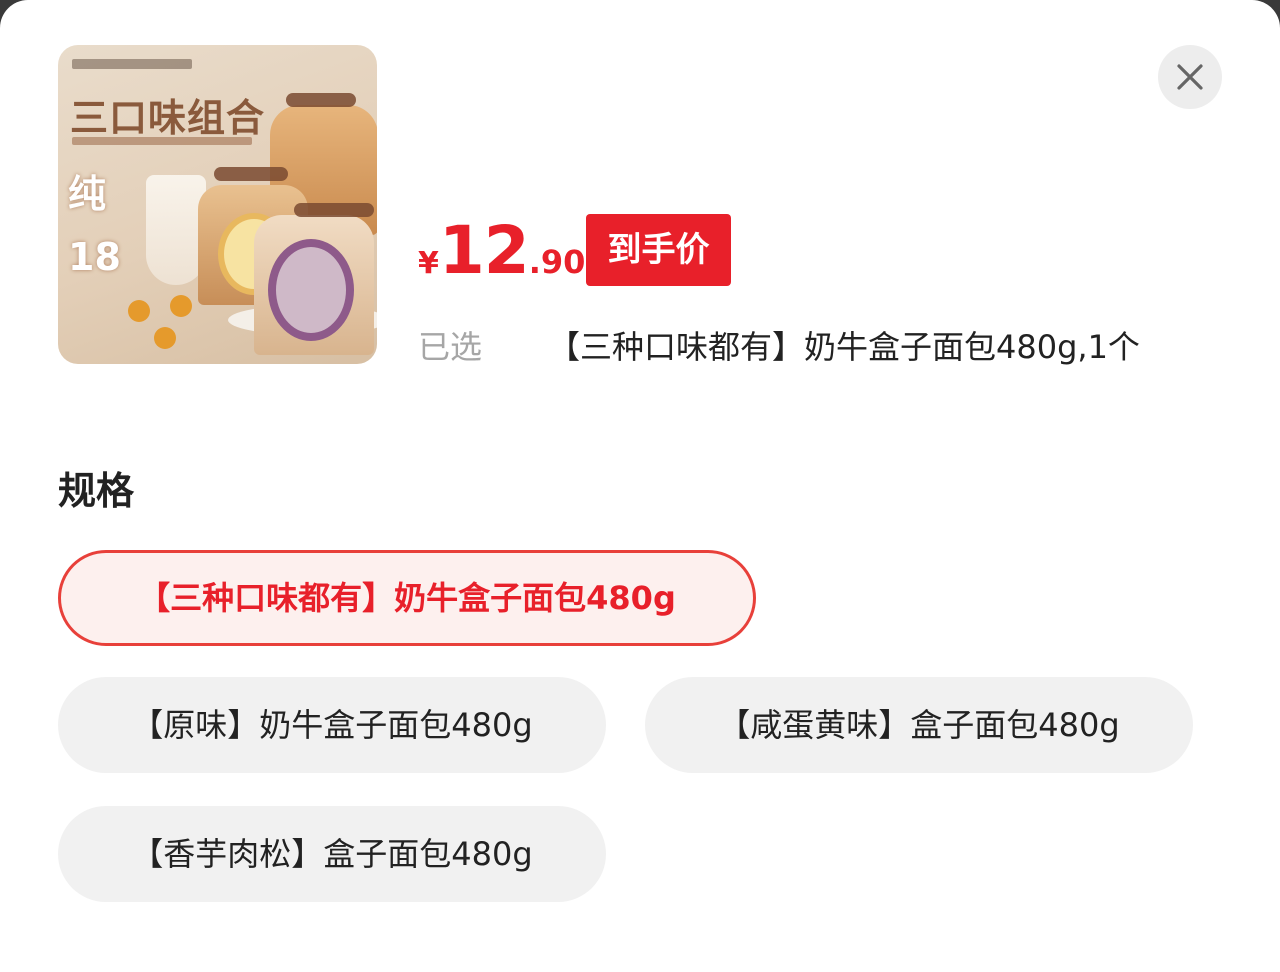 This screenshot has width=1280, height=972. I want to click on spec-option-original: 【原味】奶牛盒子面包480g, so click(332, 725).